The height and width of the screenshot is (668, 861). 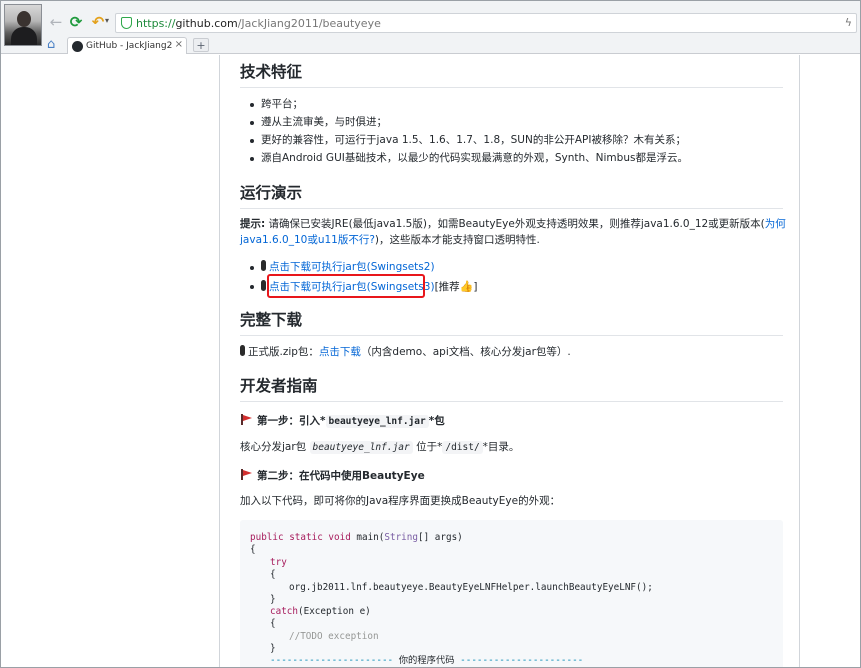 I want to click on red-highlight-box, so click(x=346, y=286).